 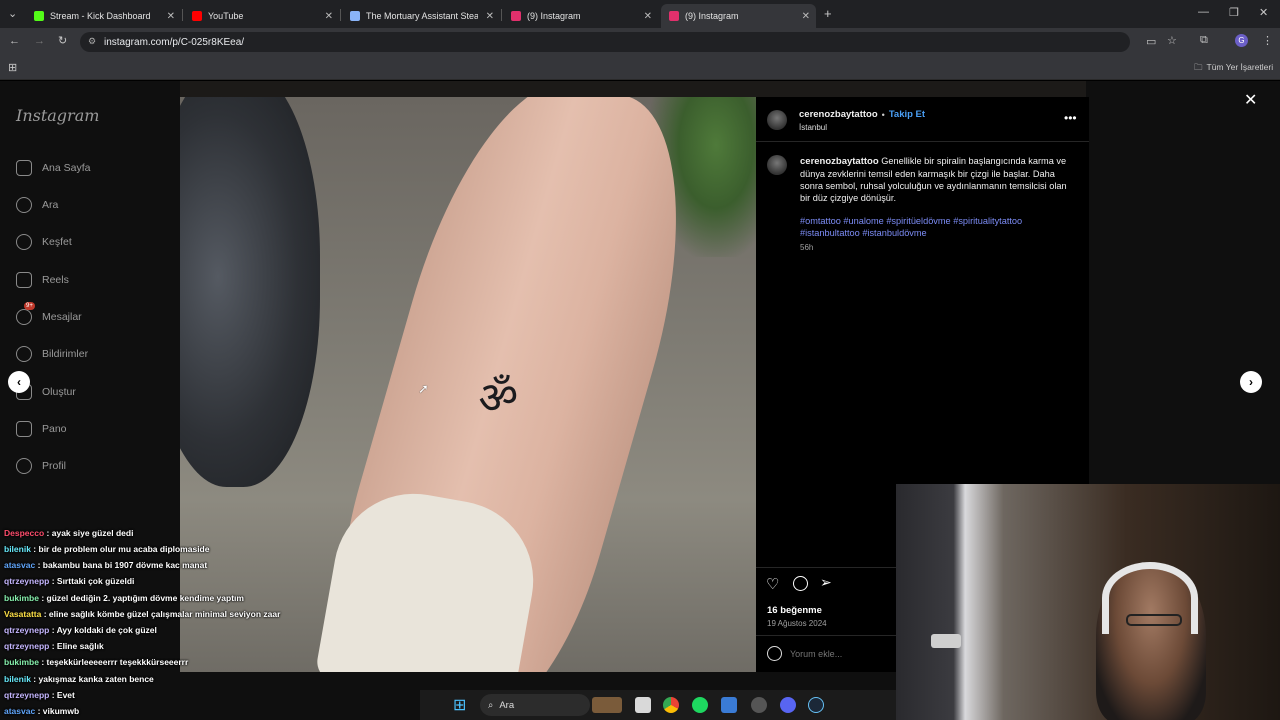 What do you see at coordinates (535, 705) in the screenshot?
I see `taskbar-search: ⌕ Ara` at bounding box center [535, 705].